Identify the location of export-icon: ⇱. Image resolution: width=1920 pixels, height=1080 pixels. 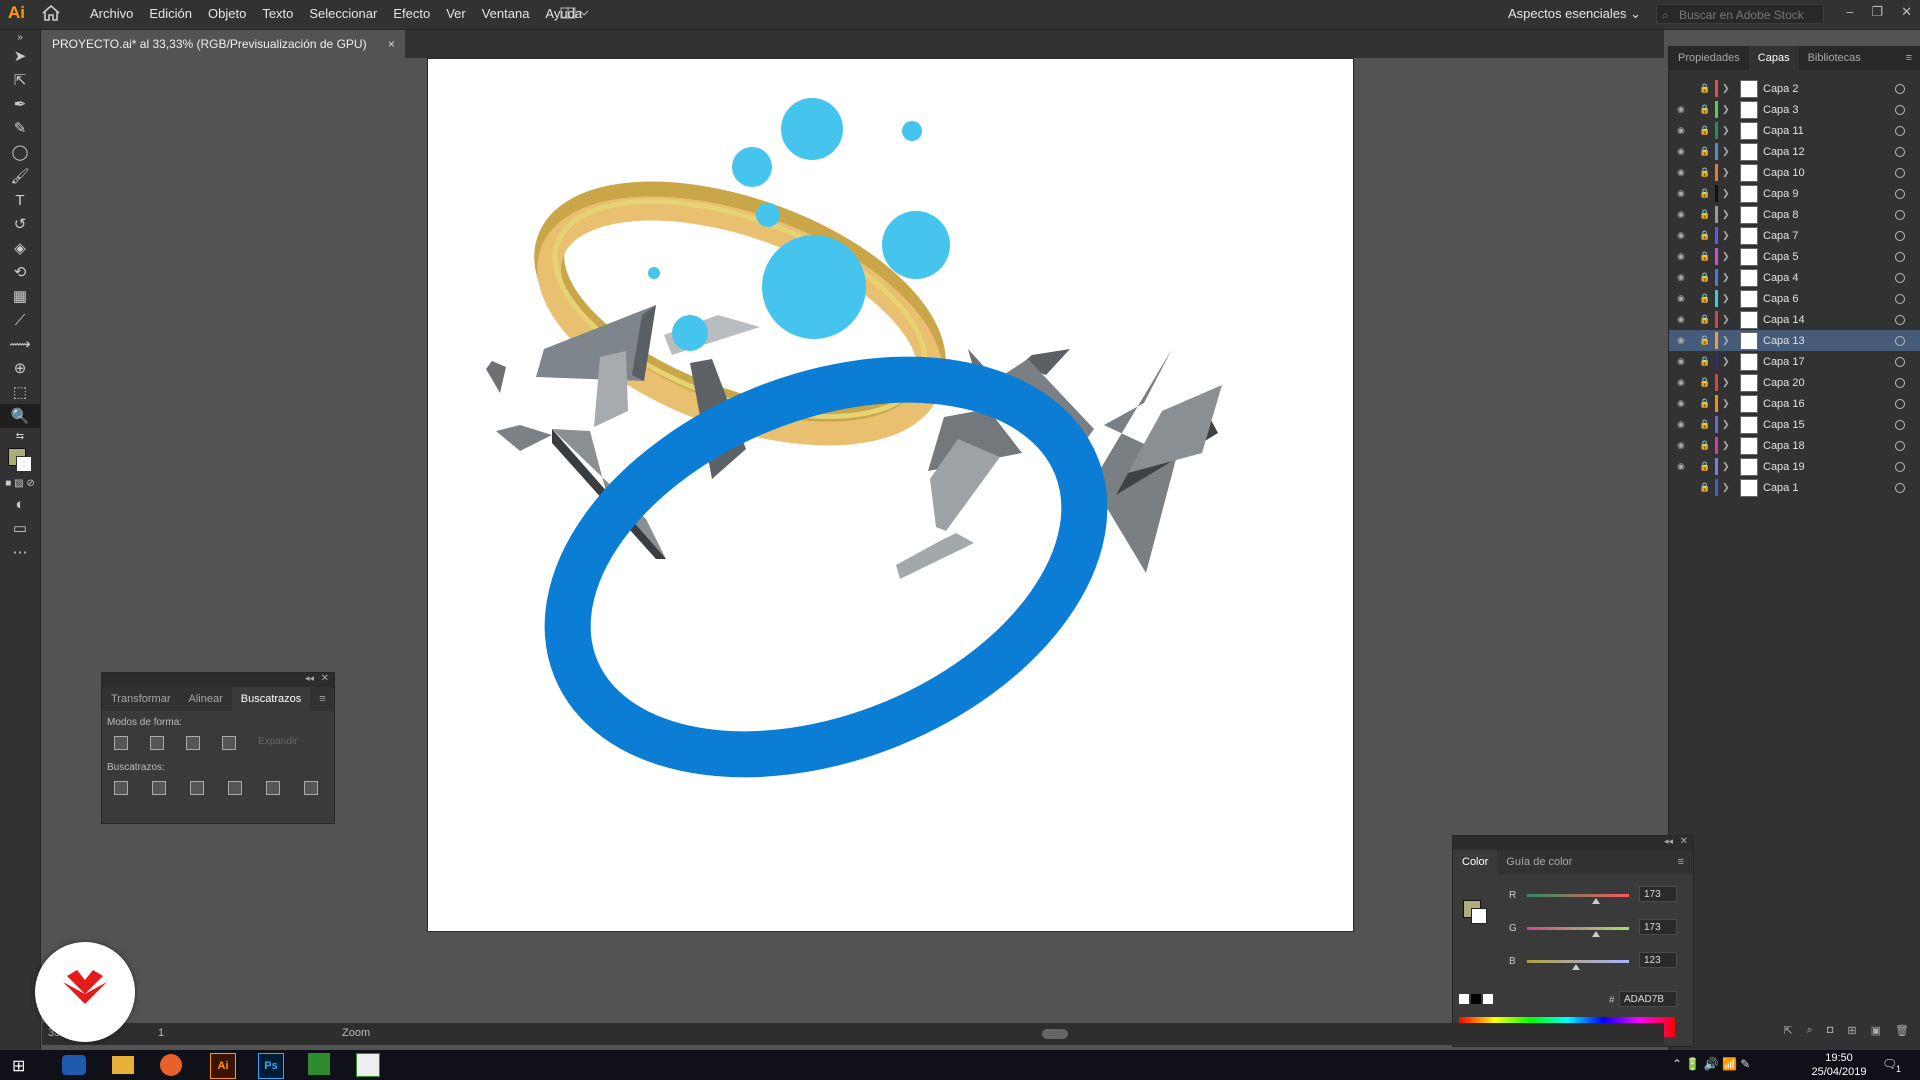
(1787, 1033).